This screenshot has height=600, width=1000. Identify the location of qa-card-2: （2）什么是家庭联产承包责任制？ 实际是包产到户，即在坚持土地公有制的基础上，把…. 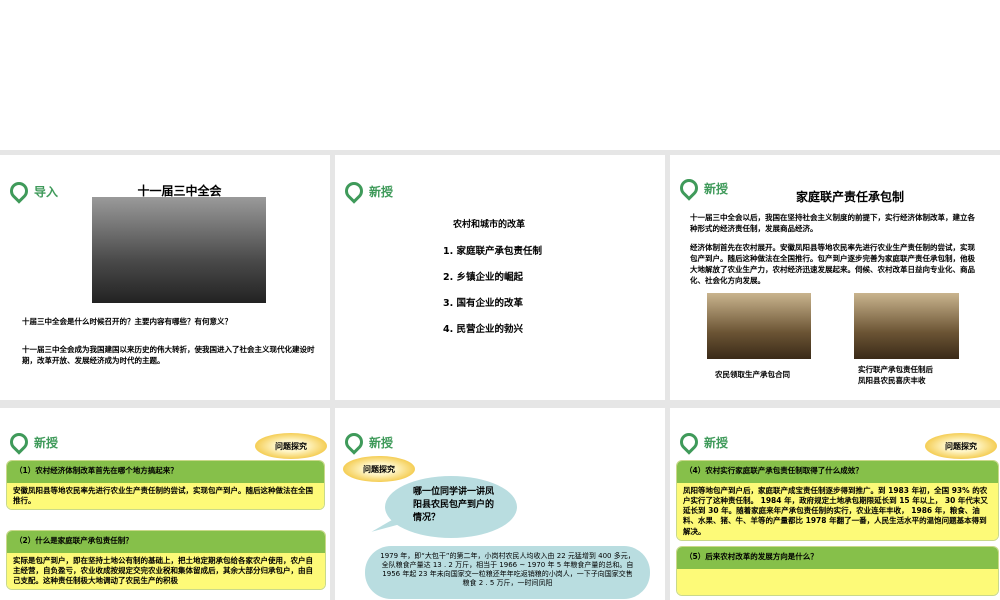
(166, 560).